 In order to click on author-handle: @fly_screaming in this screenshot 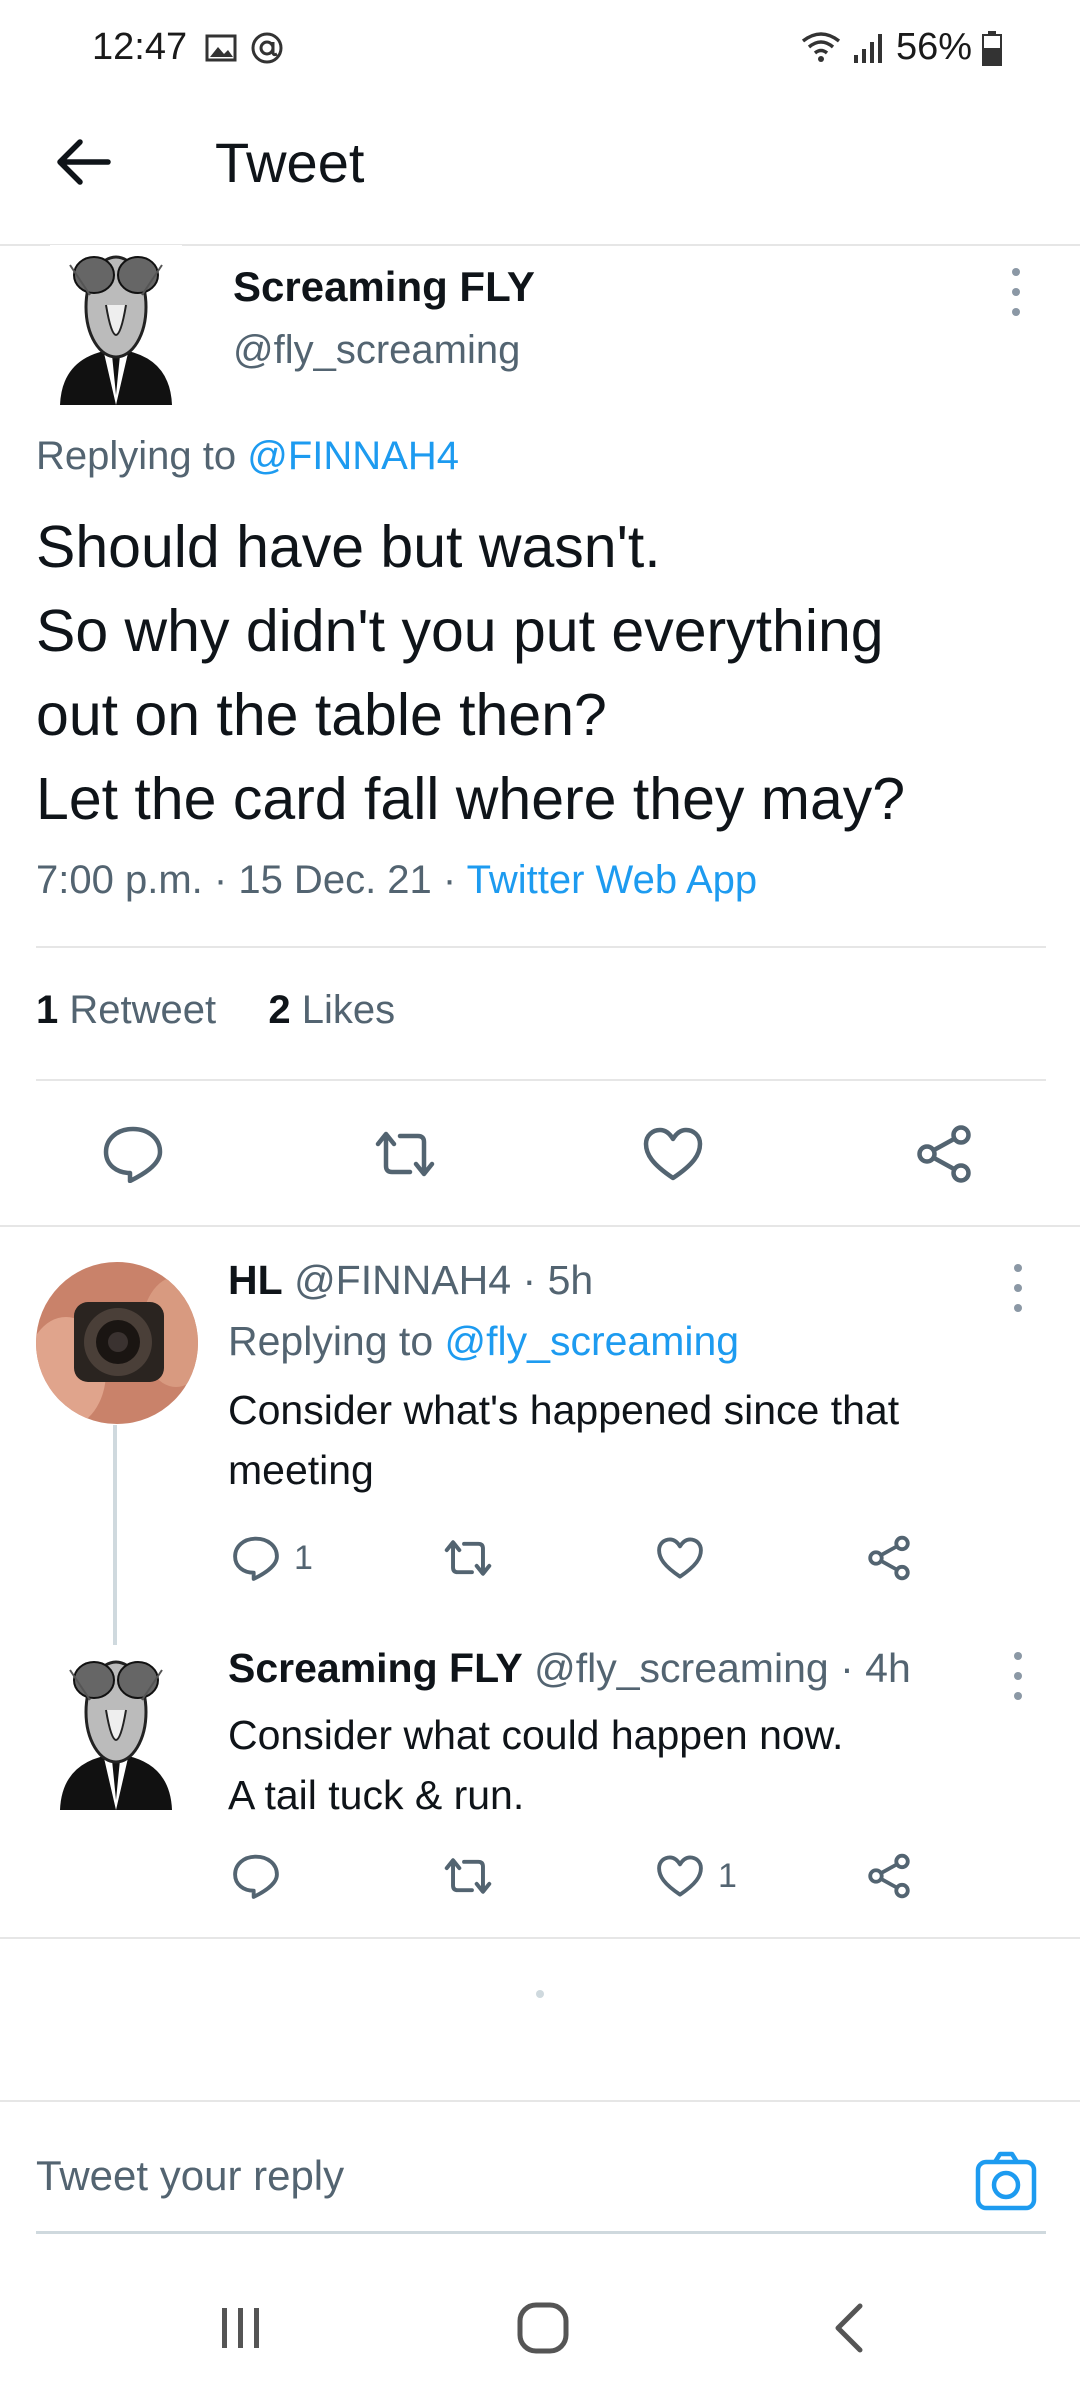, I will do `click(376, 350)`.